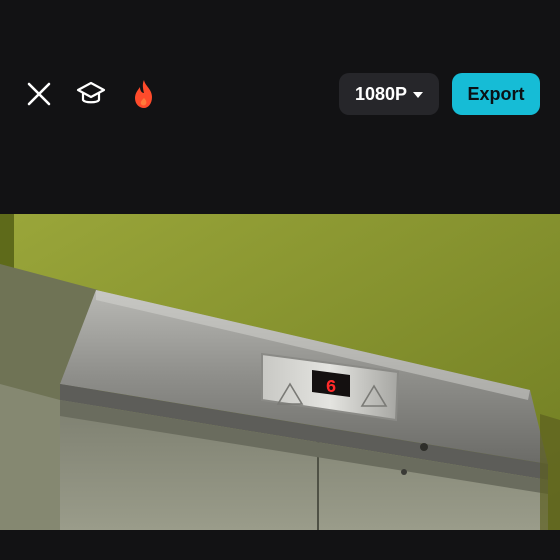 Image resolution: width=560 pixels, height=560 pixels. I want to click on caret-down-icon, so click(418, 94).